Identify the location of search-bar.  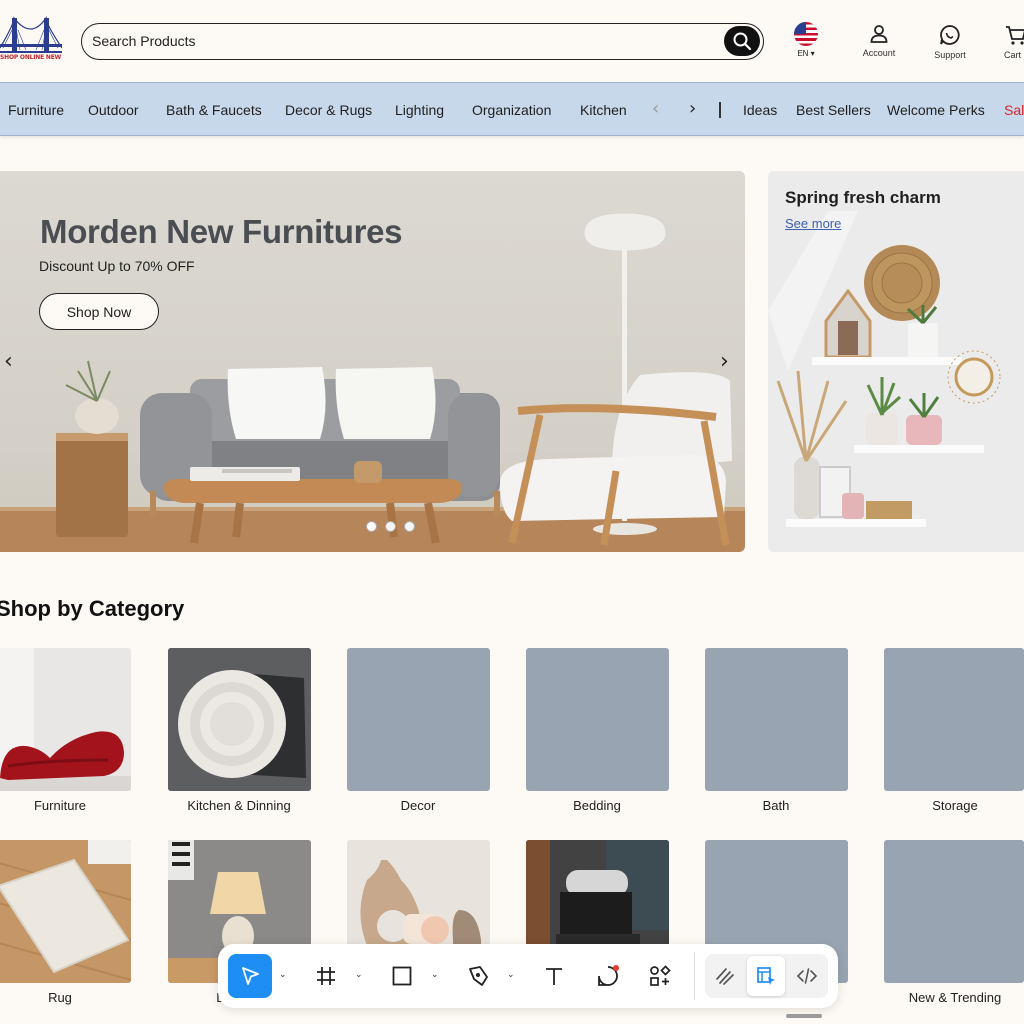
(422, 41).